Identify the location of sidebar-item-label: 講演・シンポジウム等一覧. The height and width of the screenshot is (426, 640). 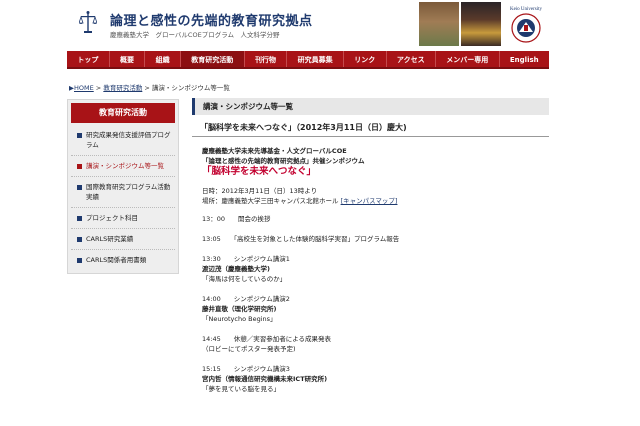
(125, 166).